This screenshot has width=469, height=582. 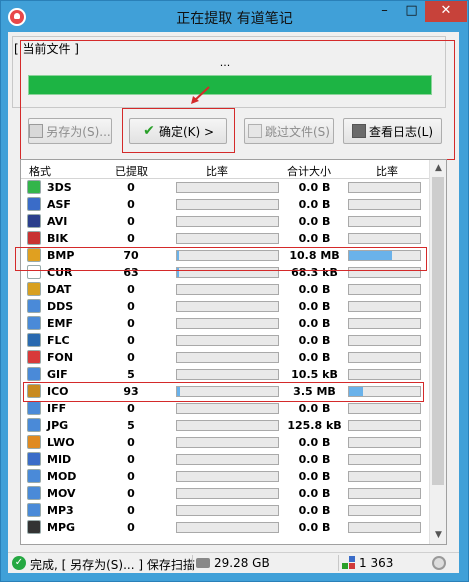 I want to click on table-row: MOV 0 0.0 B, so click(x=225, y=493).